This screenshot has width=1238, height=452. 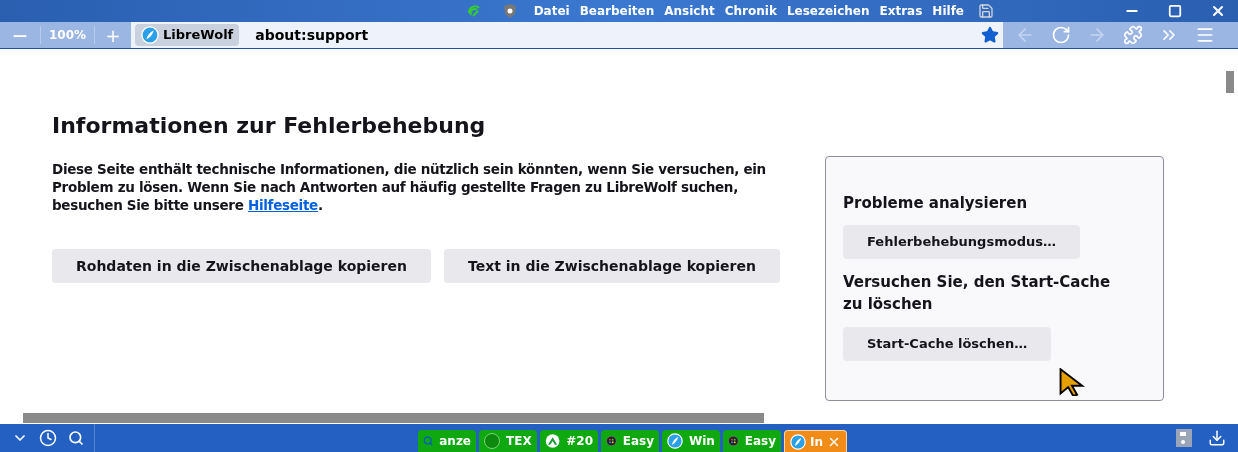 I want to click on taskbar-item: #20, so click(x=569, y=441).